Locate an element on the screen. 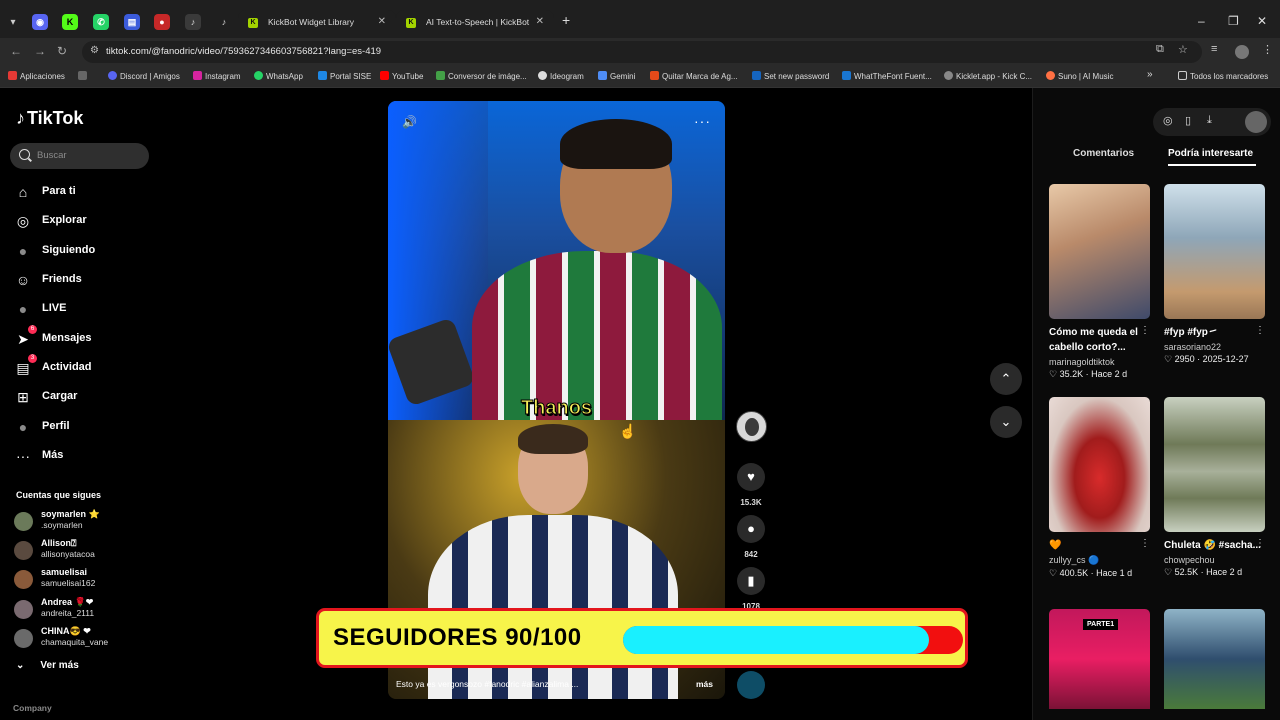 This screenshot has width=1280, height=720. pinned-tab-red-icon: ● is located at coordinates (162, 22).